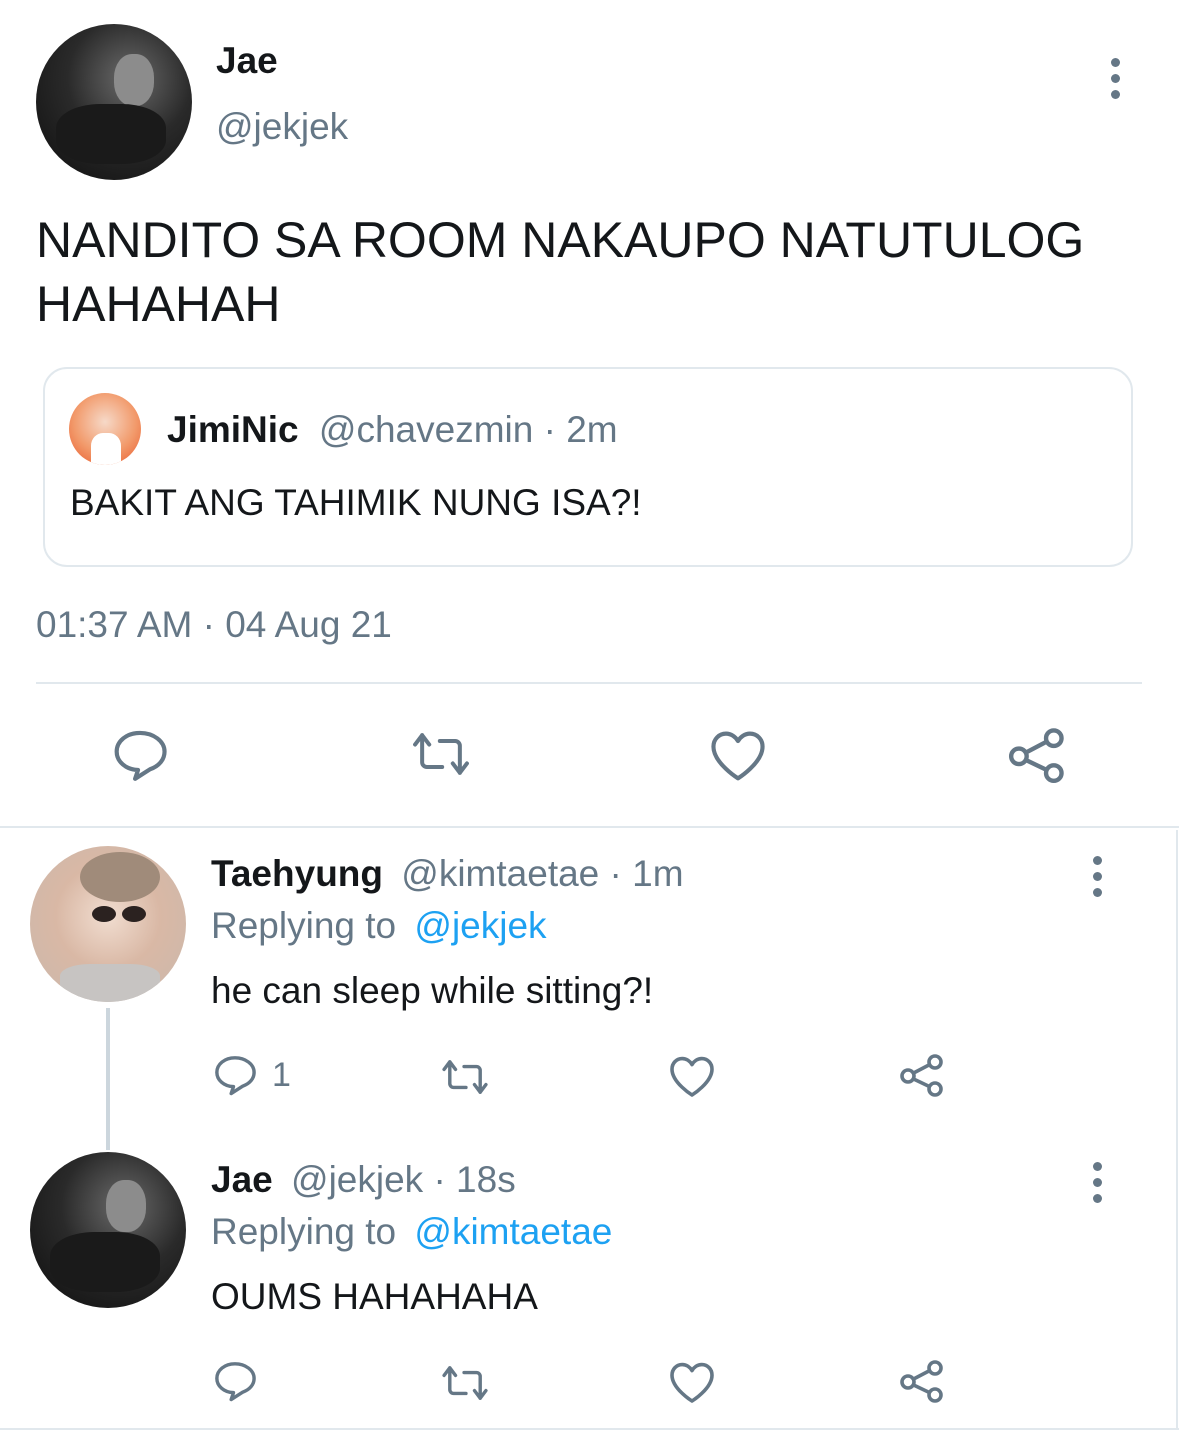 The width and height of the screenshot is (1179, 1434). Describe the element at coordinates (411, 1232) in the screenshot. I see `replying-to: Replying to @kimtaetae` at that location.